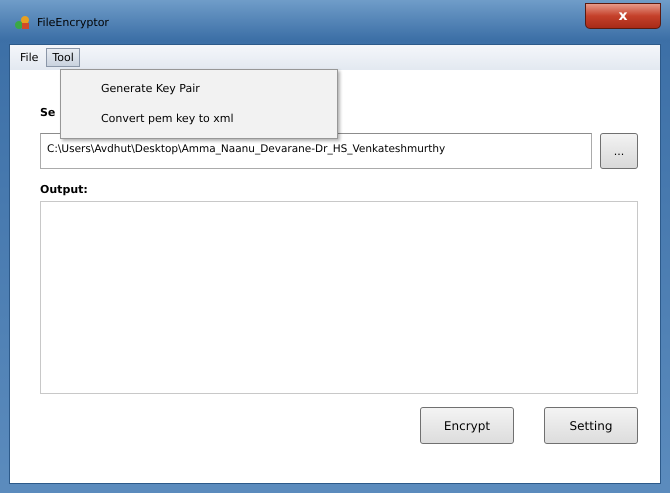  What do you see at coordinates (623, 16) in the screenshot?
I see `close-button: x` at bounding box center [623, 16].